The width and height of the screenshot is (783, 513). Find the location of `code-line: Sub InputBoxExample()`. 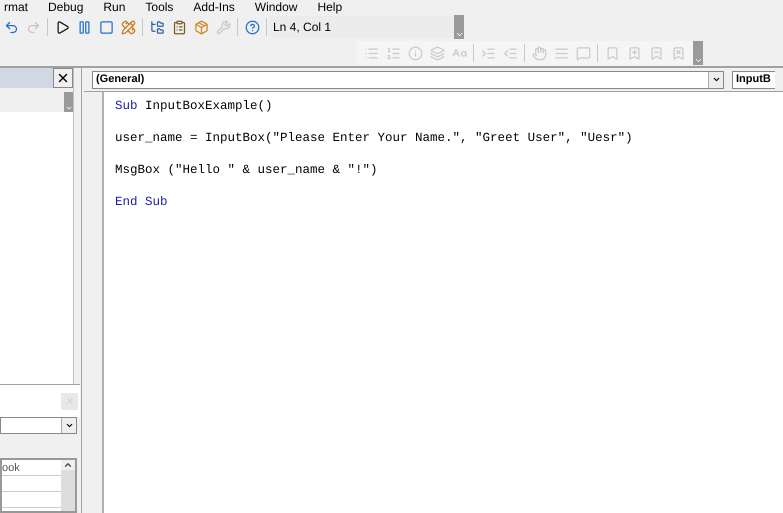

code-line: Sub InputBoxExample() is located at coordinates (194, 106).